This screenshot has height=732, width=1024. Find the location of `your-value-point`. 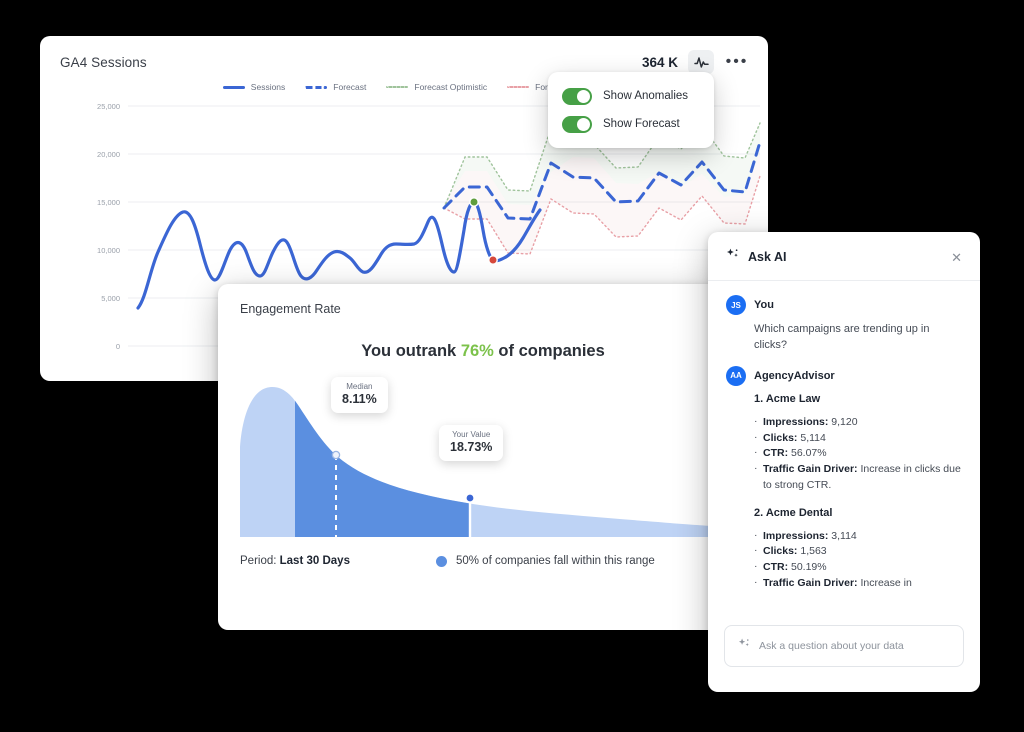

your-value-point is located at coordinates (470, 498).